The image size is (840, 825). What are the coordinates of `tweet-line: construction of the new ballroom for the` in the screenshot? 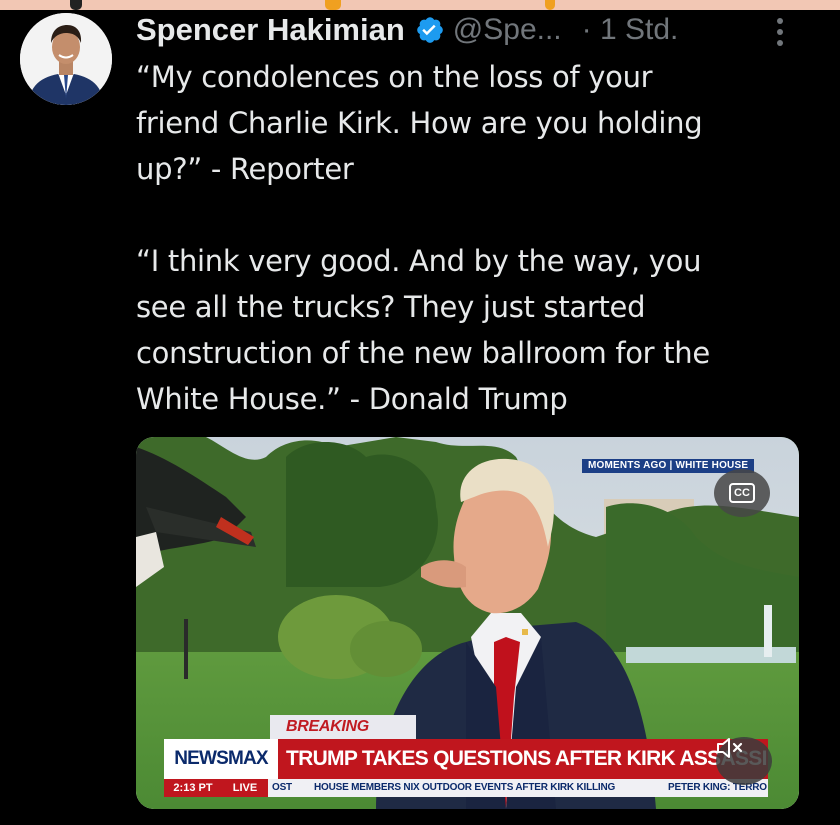 It's located at (423, 353).